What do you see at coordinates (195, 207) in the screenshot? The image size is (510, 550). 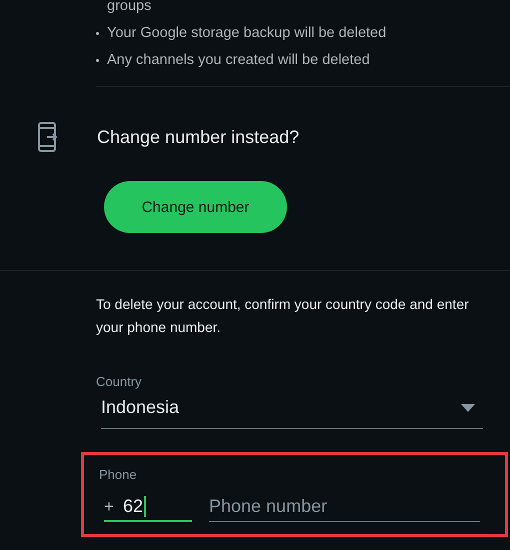 I see `change-number-button: Change number` at bounding box center [195, 207].